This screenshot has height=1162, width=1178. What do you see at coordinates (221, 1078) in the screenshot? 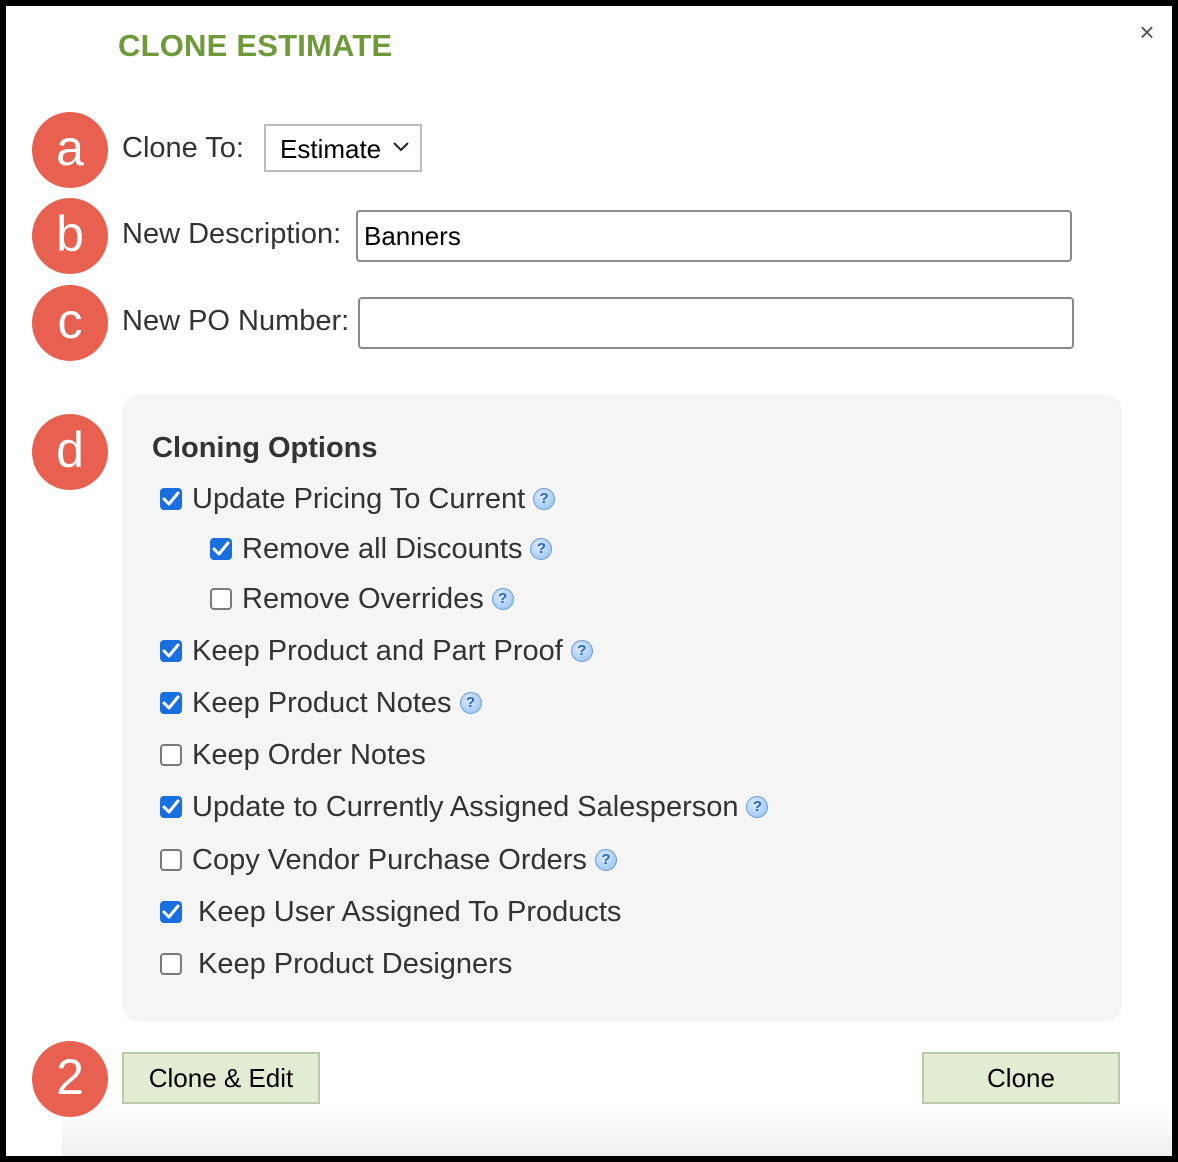
I see `clone-and-edit-button: Clone & Edit` at bounding box center [221, 1078].